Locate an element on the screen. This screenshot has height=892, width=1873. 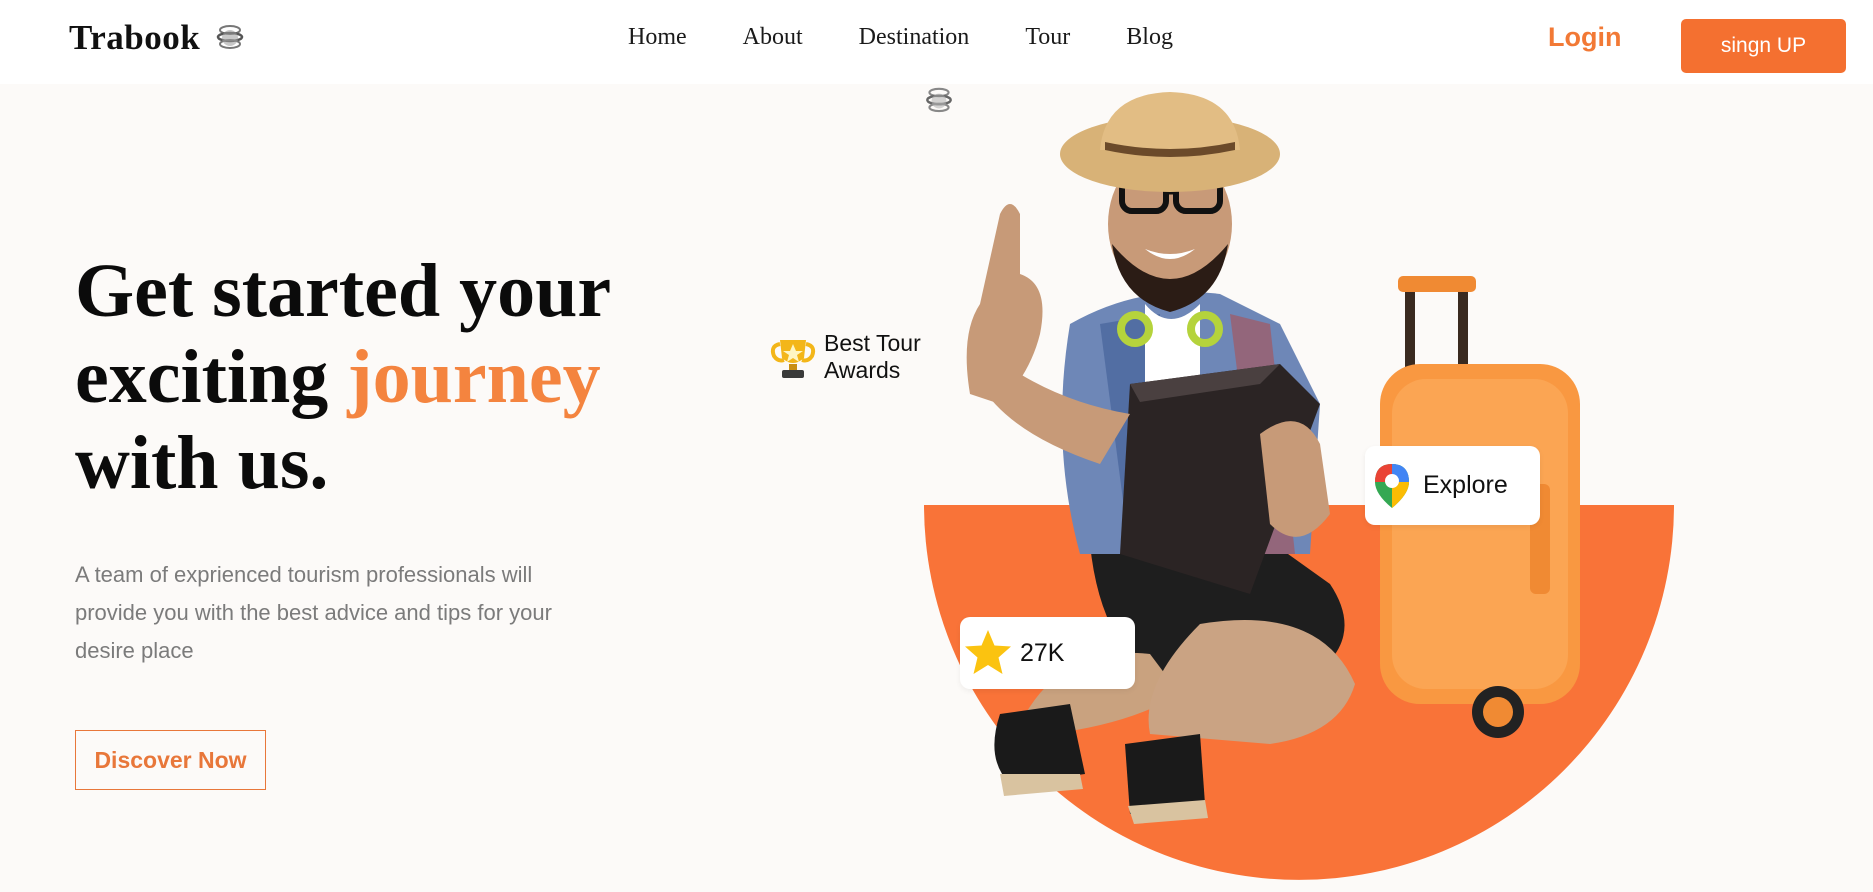
awards-line1: Best Tour is located at coordinates (872, 343).